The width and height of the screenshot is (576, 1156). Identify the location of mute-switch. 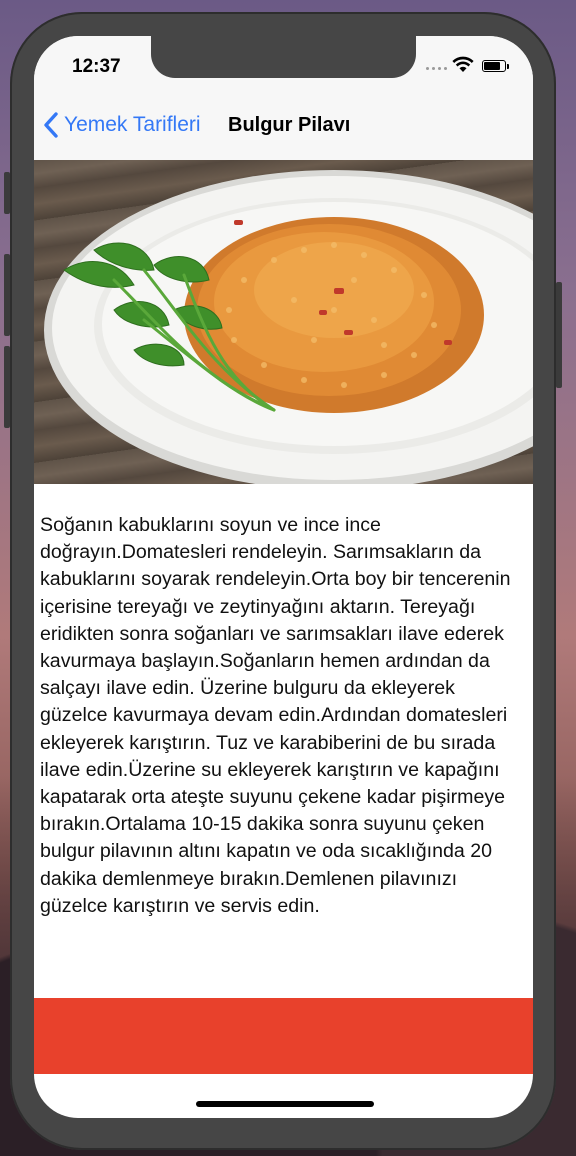
(7, 193).